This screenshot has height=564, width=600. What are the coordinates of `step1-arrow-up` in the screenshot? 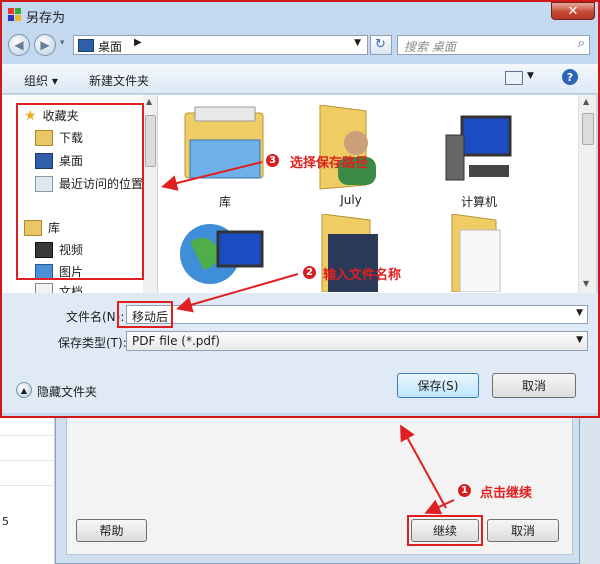 It's located at (423, 466).